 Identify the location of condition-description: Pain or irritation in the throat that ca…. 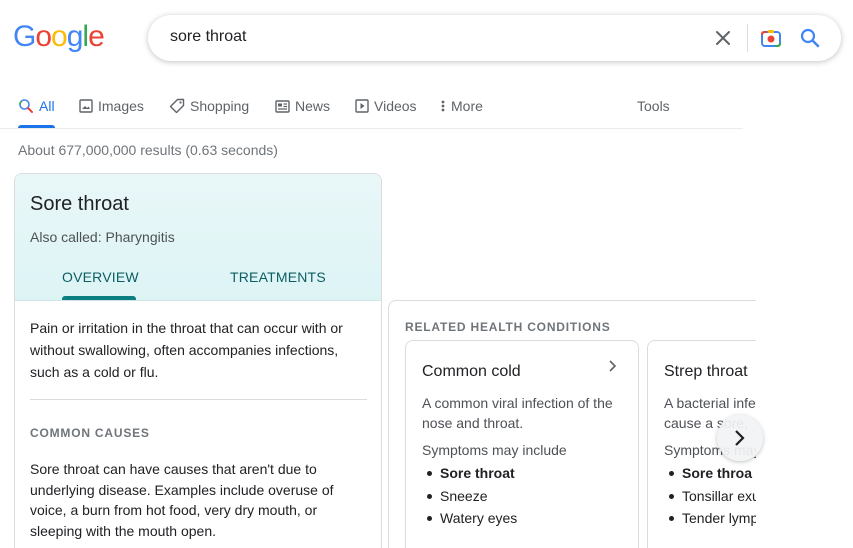
(186, 350).